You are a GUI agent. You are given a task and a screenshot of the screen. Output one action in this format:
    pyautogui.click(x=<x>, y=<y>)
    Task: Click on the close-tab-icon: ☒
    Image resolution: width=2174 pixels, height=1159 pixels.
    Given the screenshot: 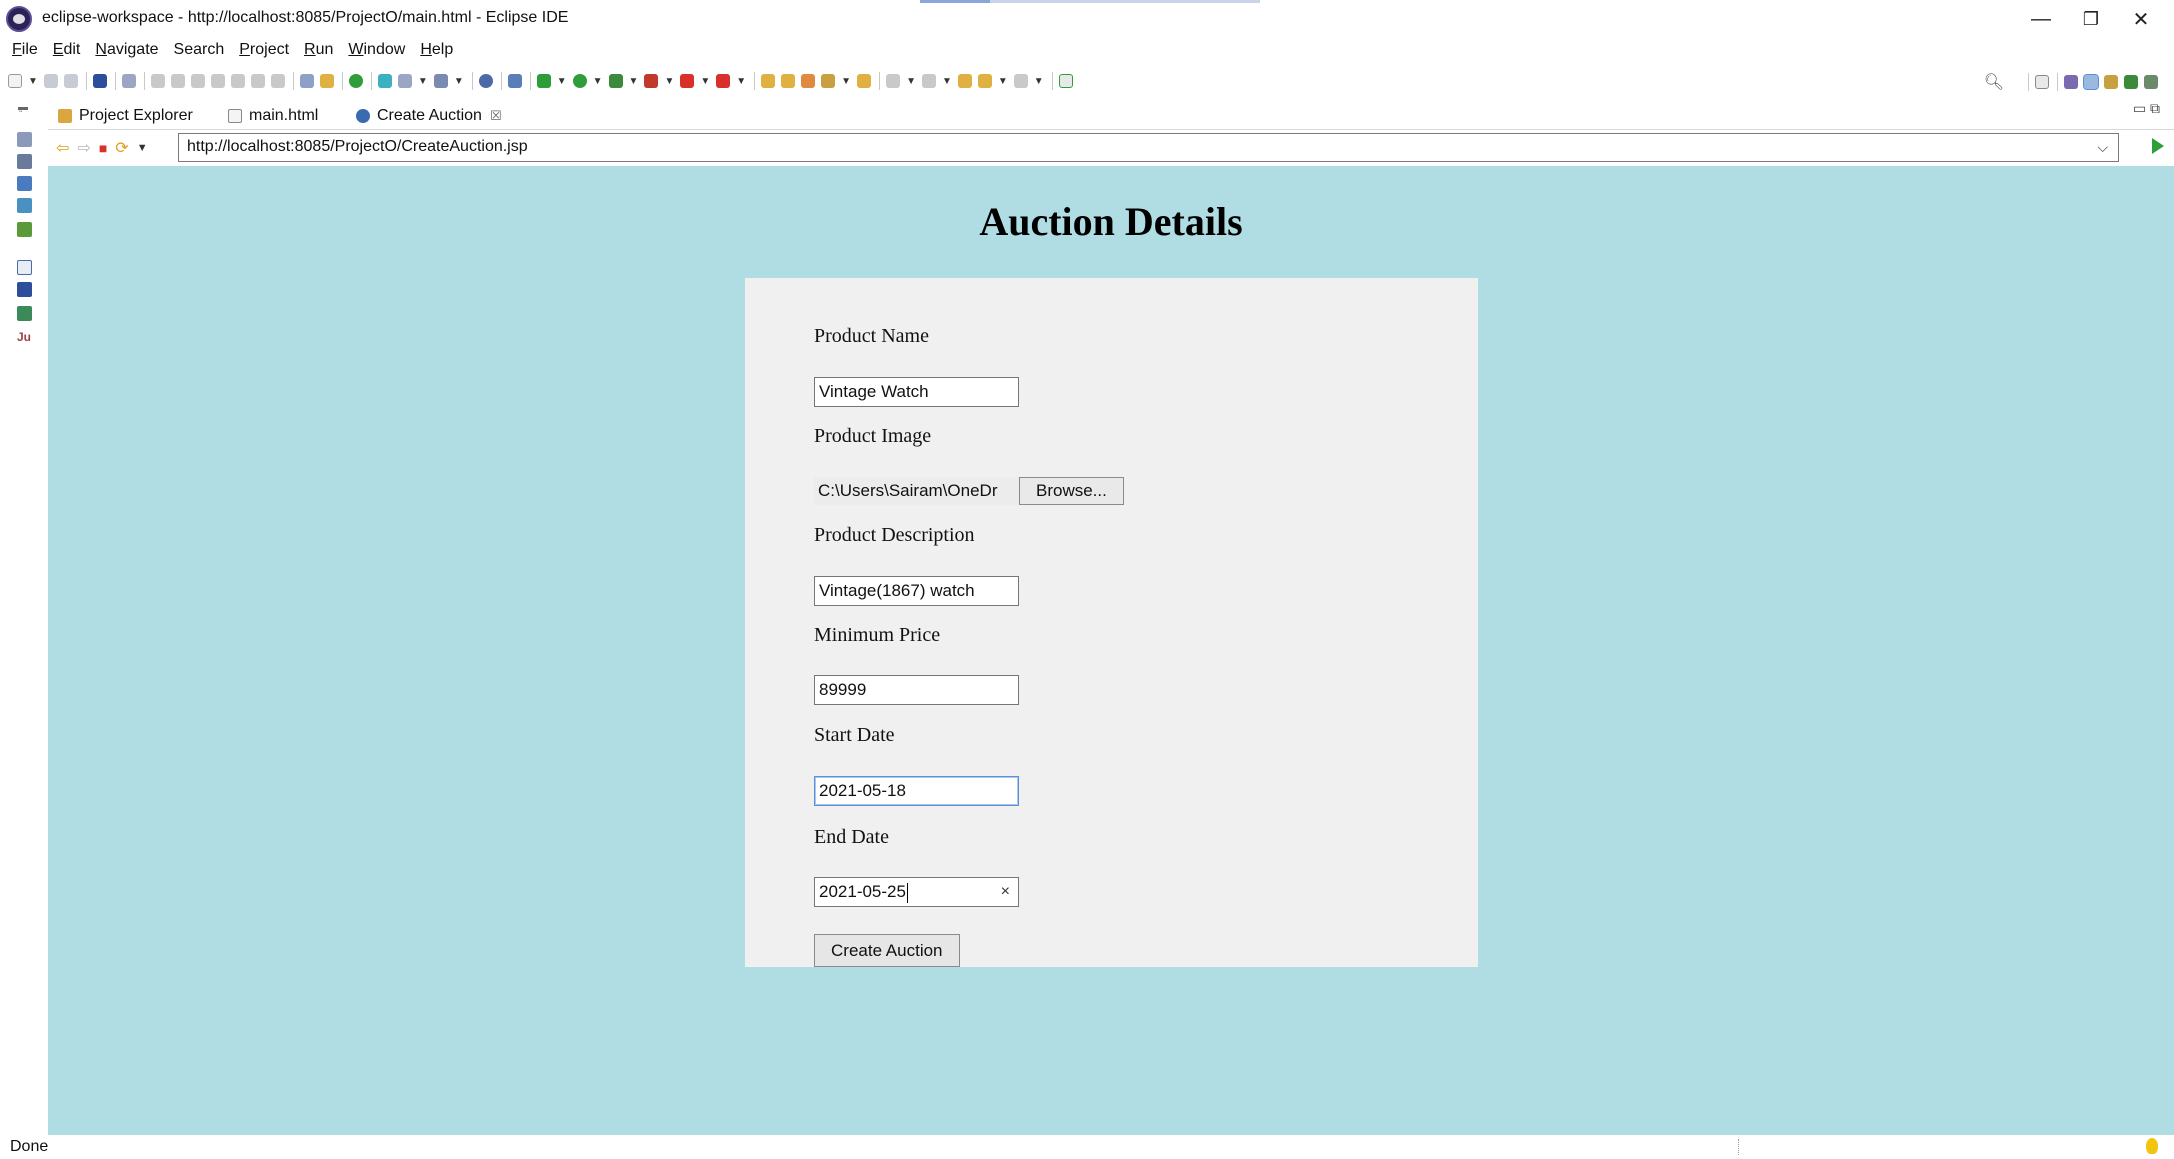 What is the action you would take?
    pyautogui.click(x=496, y=116)
    